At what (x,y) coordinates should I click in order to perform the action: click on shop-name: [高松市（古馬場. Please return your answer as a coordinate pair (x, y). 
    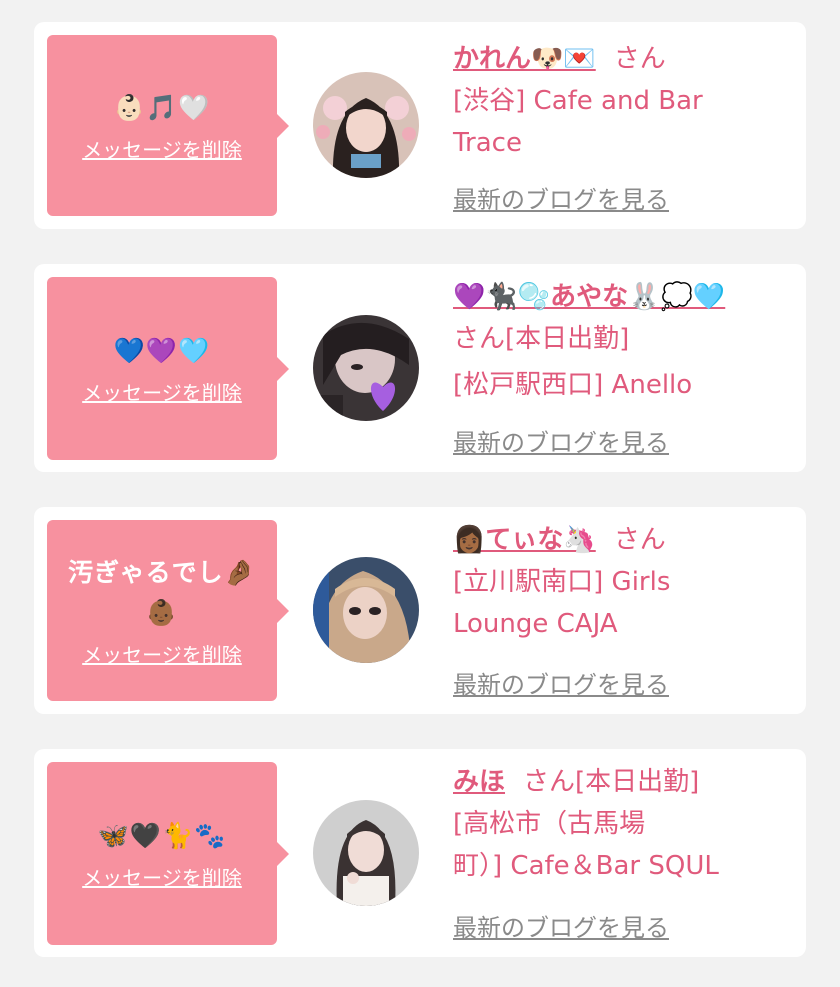
    Looking at the image, I should click on (549, 824).